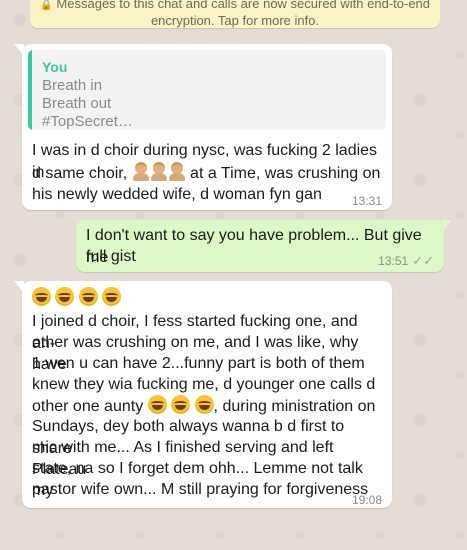 This screenshot has width=467, height=550. What do you see at coordinates (55, 67) in the screenshot?
I see `quote-author: You` at bounding box center [55, 67].